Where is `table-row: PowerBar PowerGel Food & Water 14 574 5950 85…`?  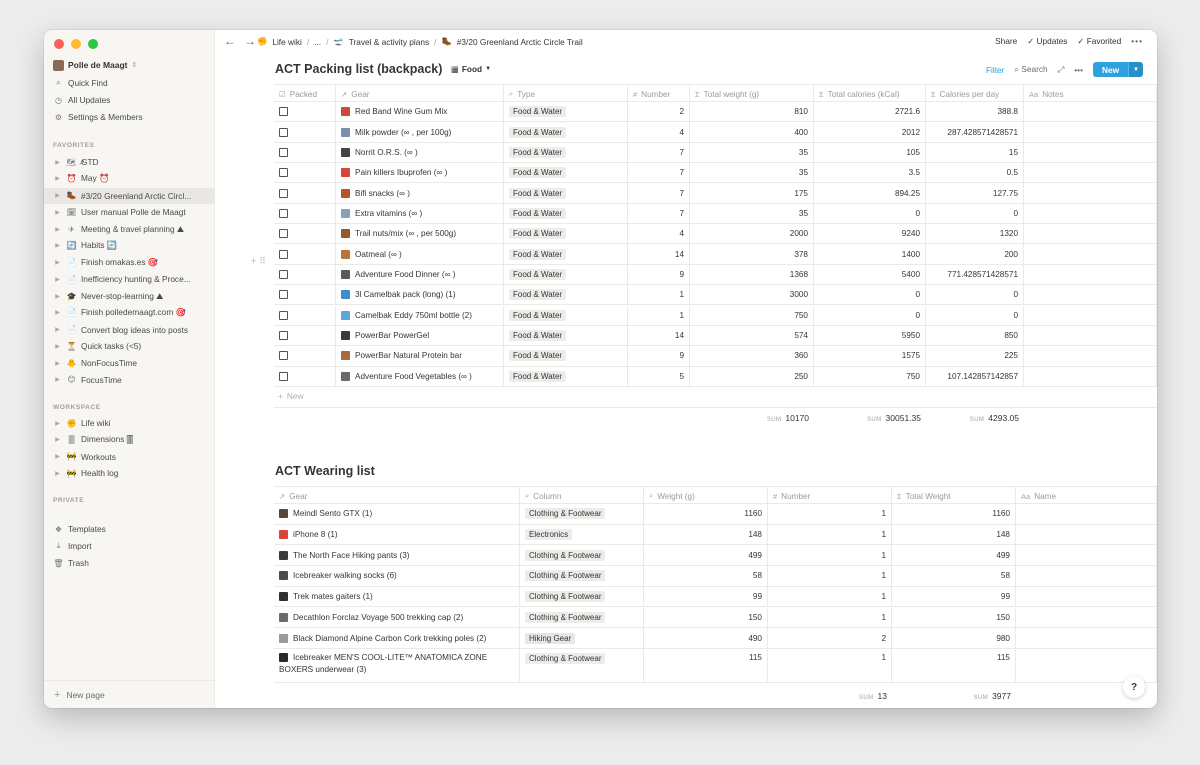 table-row: PowerBar PowerGel Food & Water 14 574 5950 85… is located at coordinates (715, 336).